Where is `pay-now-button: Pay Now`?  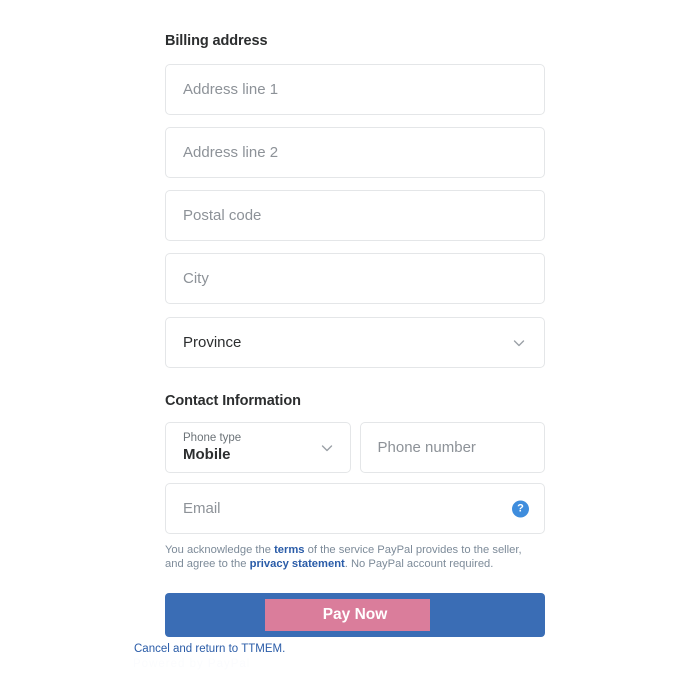
pay-now-button: Pay Now is located at coordinates (355, 615).